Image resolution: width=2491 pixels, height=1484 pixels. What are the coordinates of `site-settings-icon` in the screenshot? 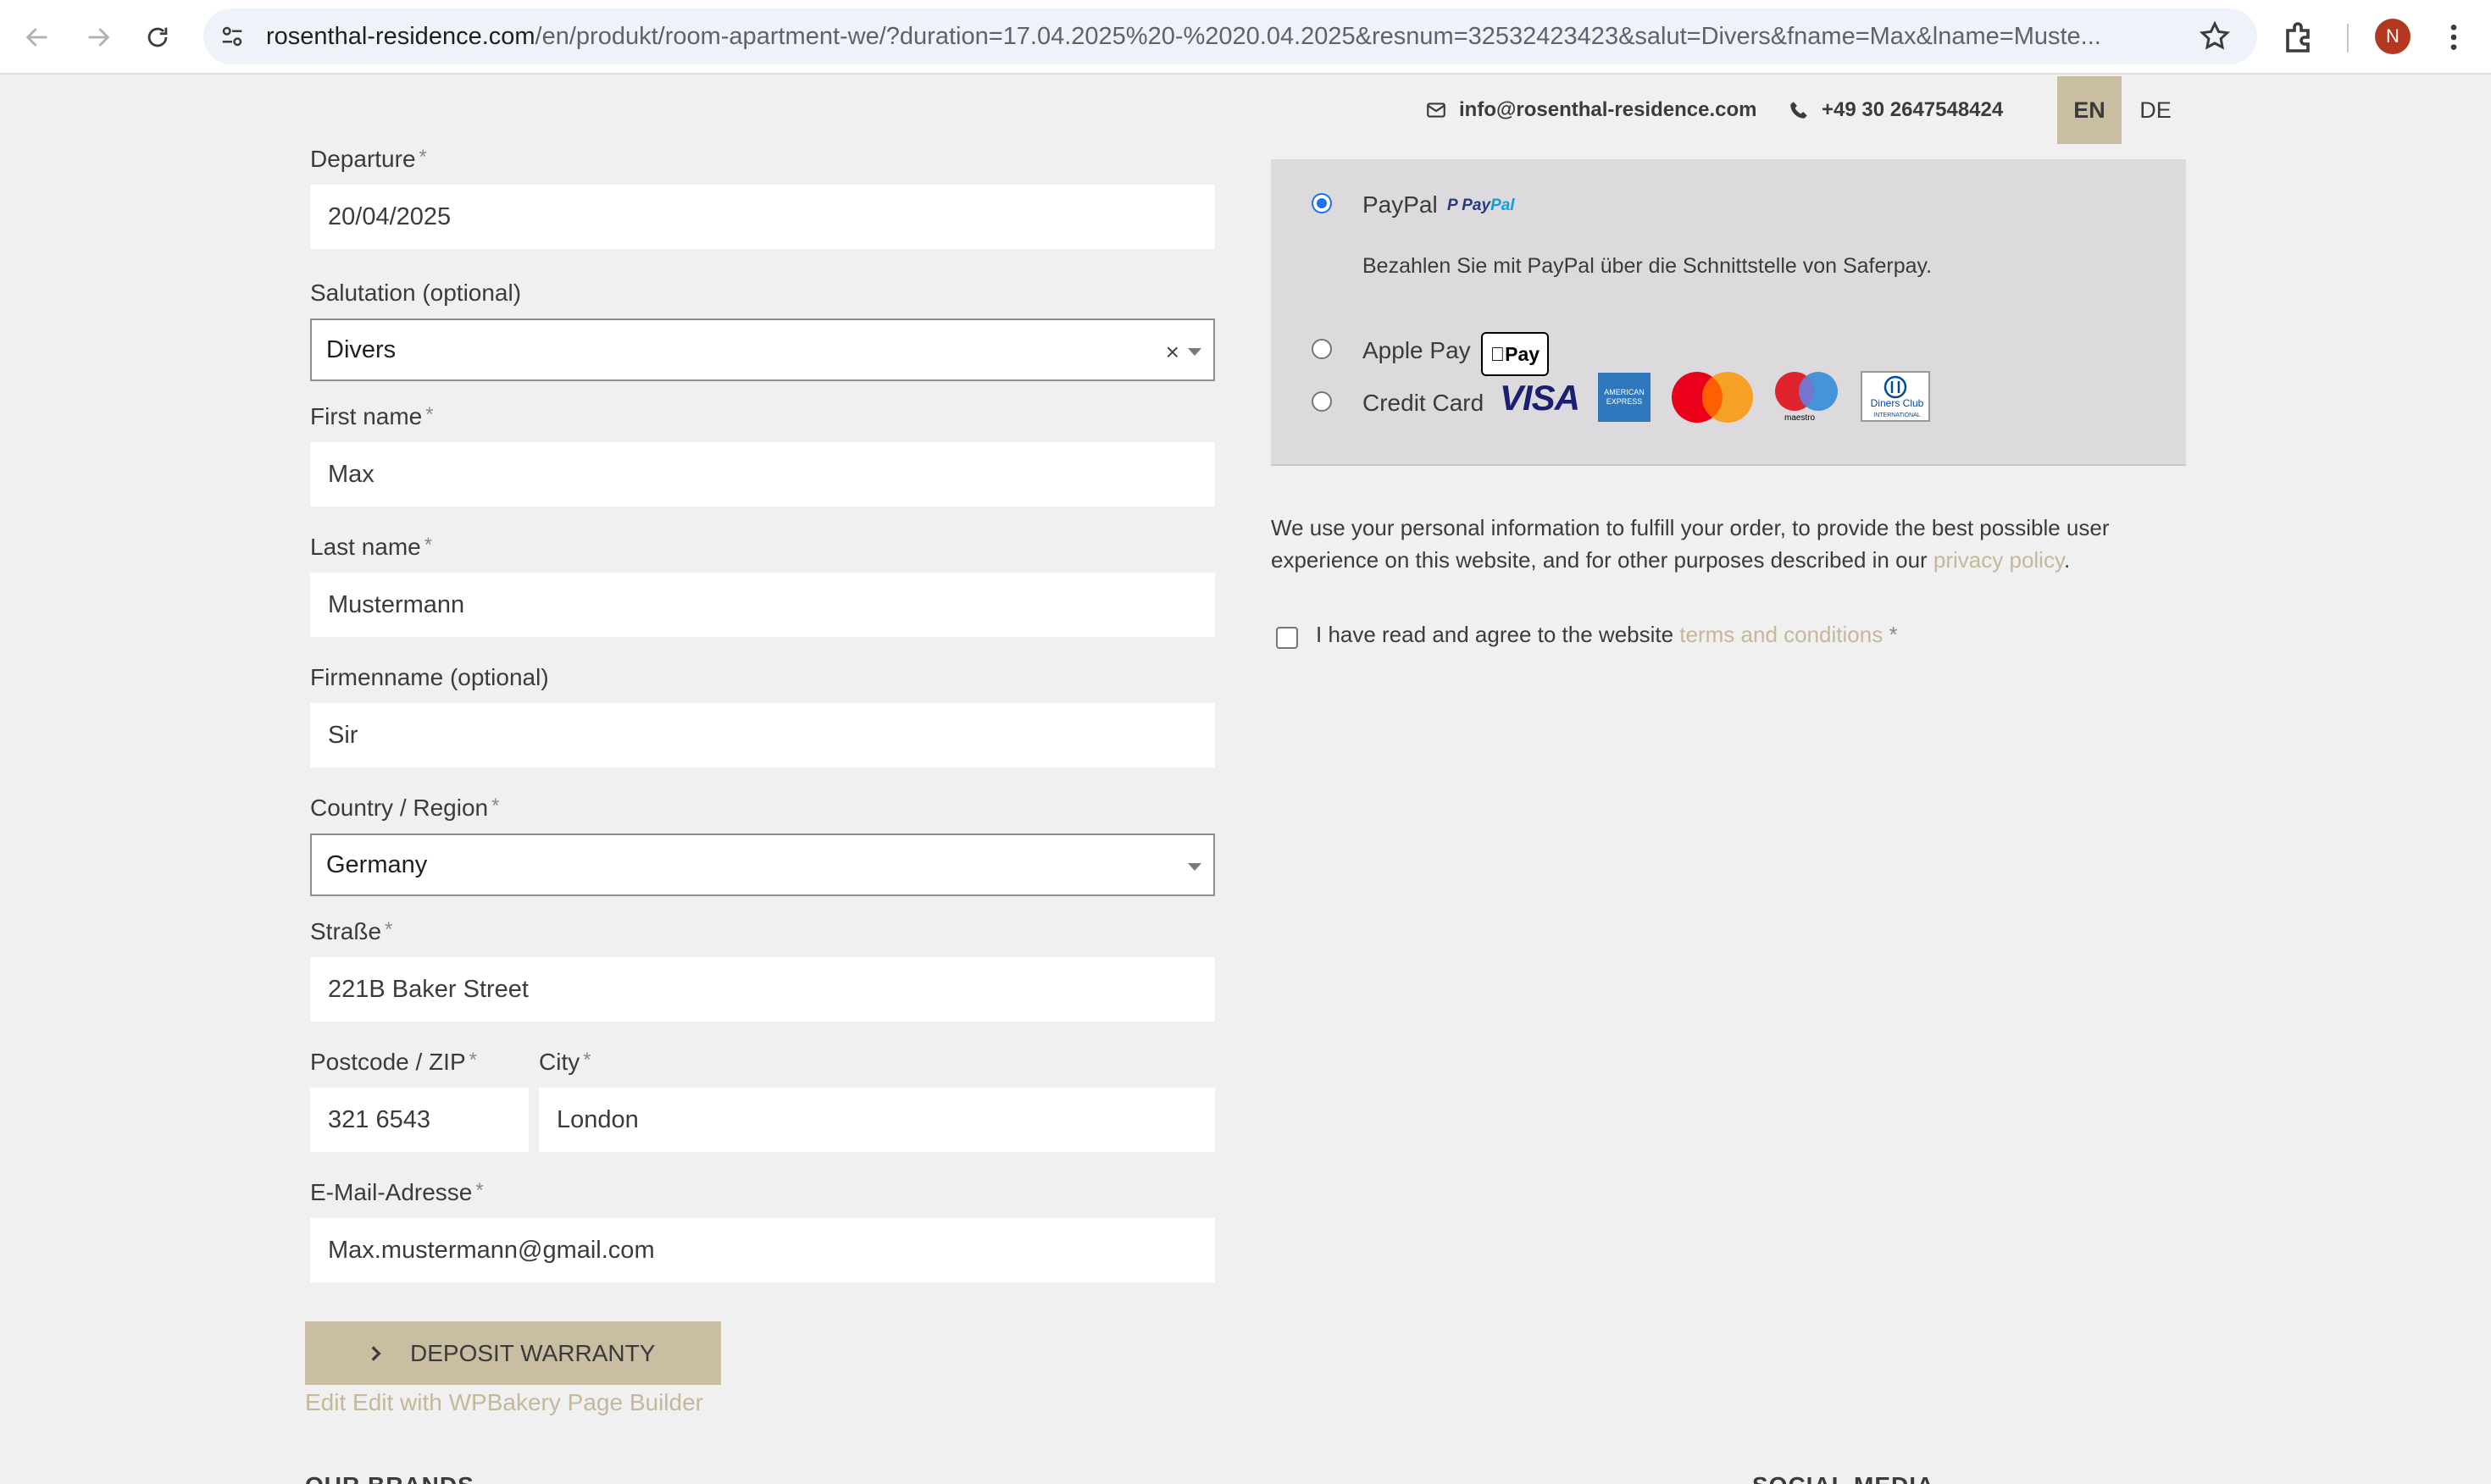 It's located at (232, 36).